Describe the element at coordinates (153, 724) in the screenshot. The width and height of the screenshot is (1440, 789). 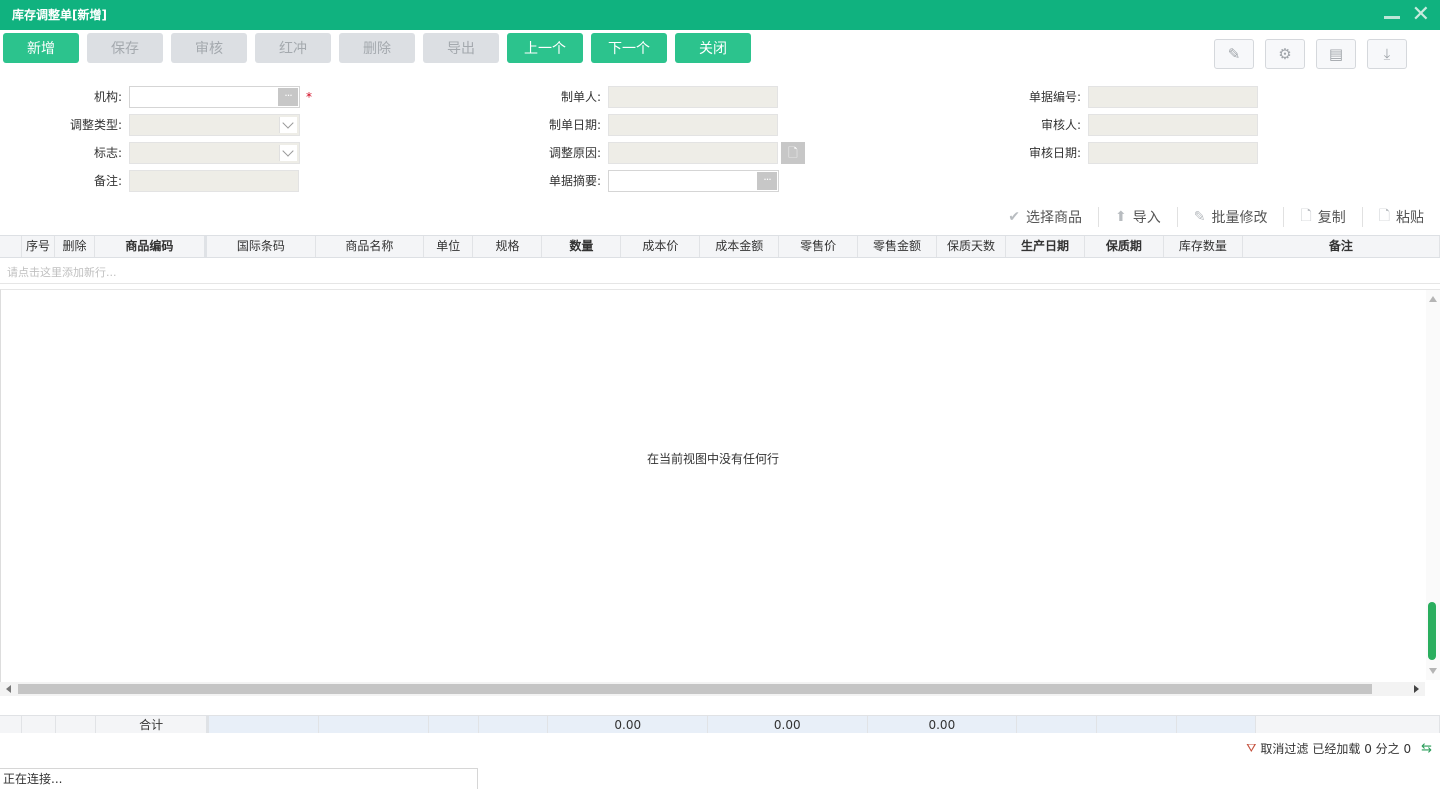
I see `totals-label: 合计` at that location.